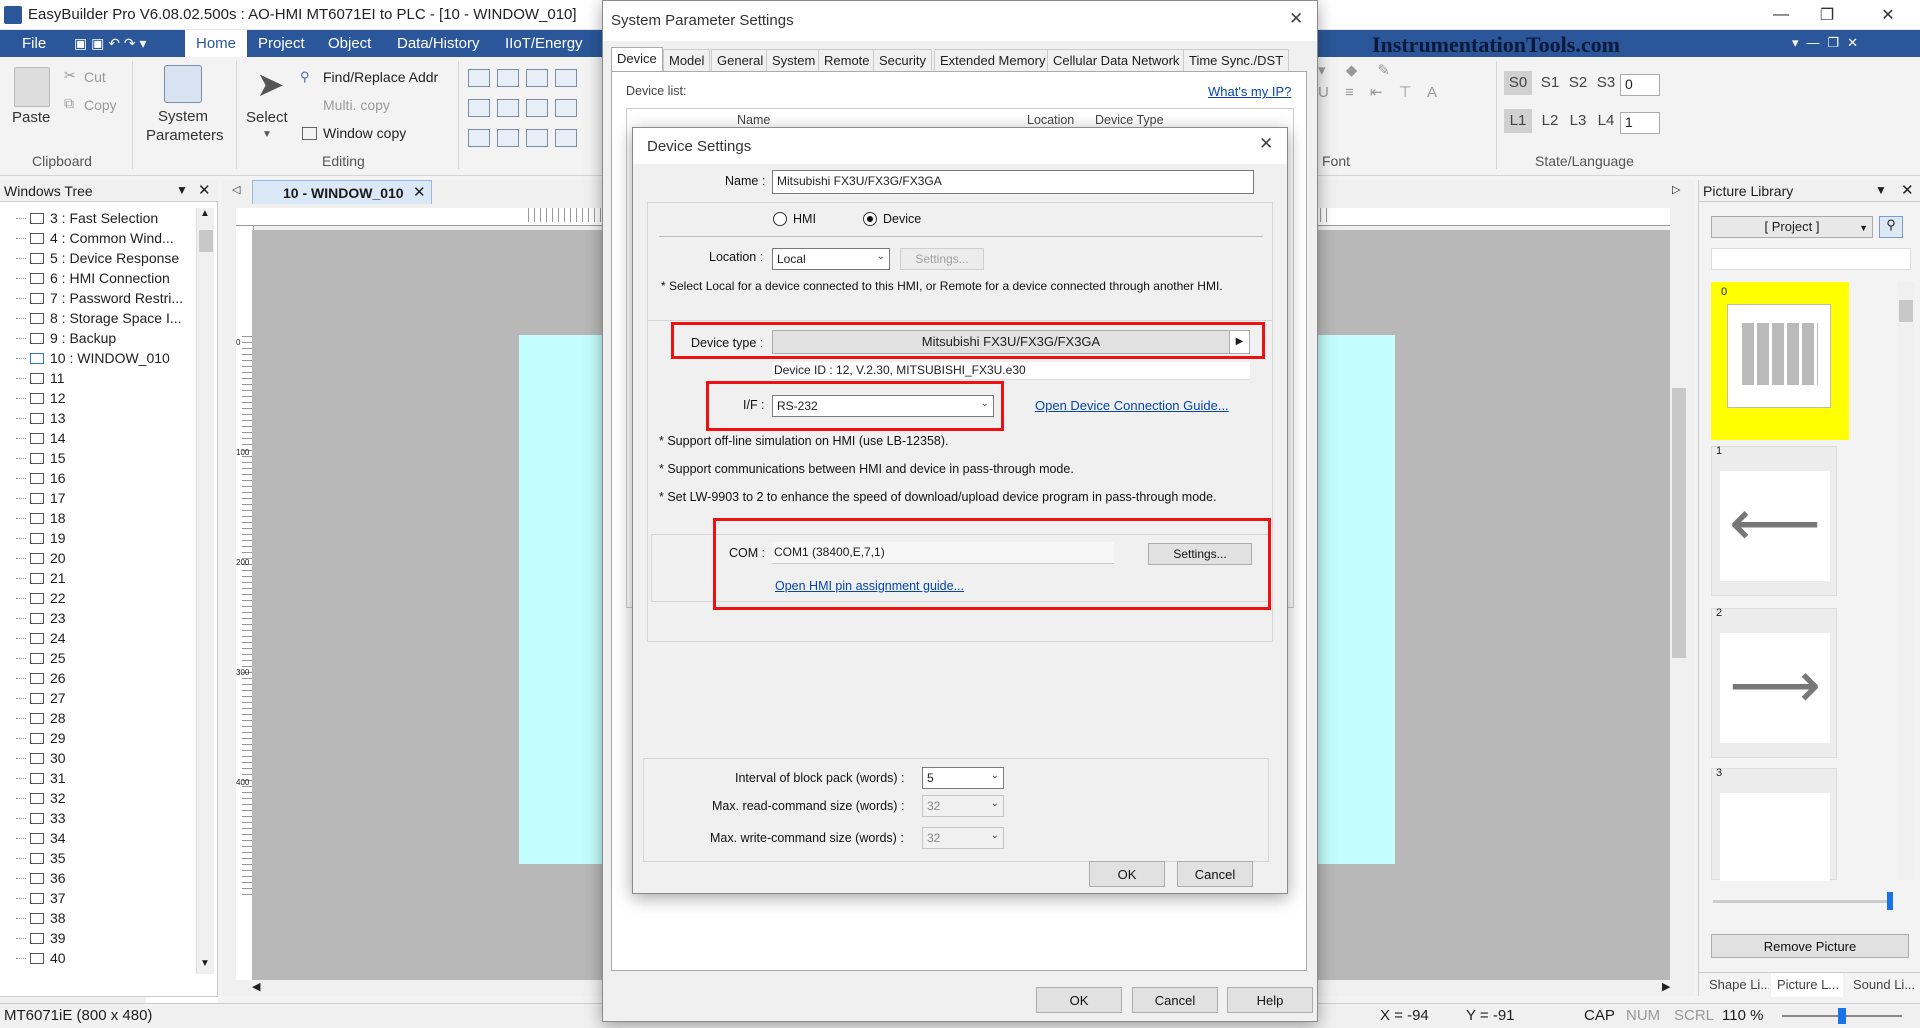 The height and width of the screenshot is (1028, 1920). I want to click on state-s2-button: S2, so click(1578, 83).